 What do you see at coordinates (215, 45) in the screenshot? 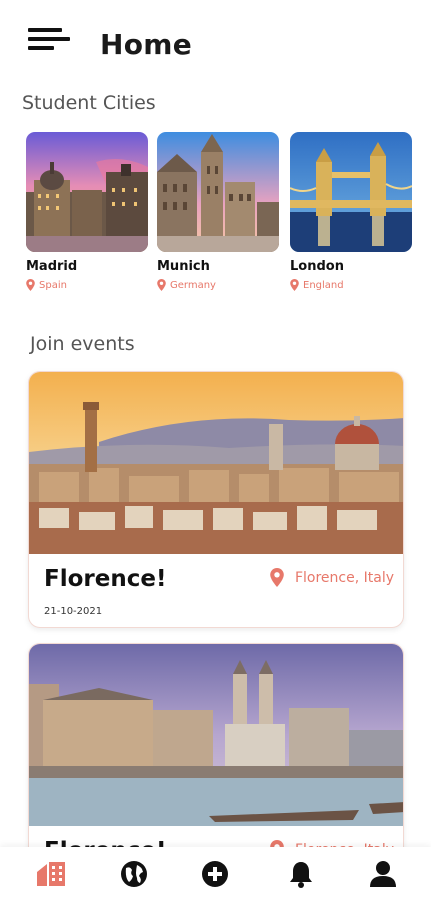
I see `app-header: Home` at bounding box center [215, 45].